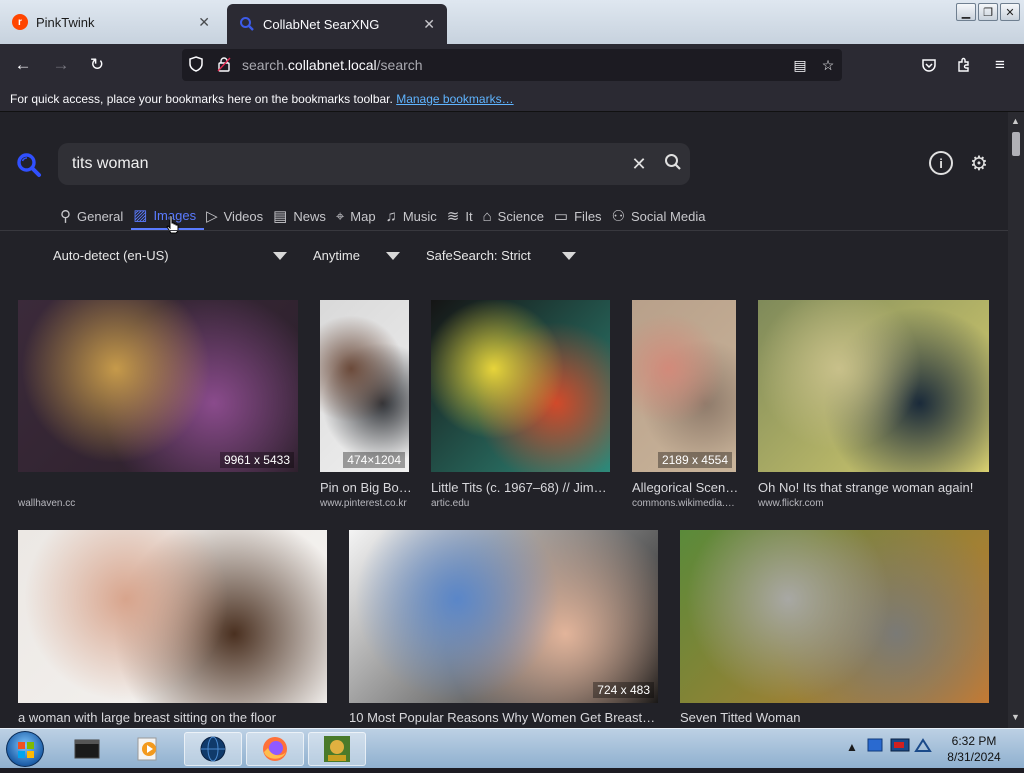  What do you see at coordinates (979, 163) in the screenshot?
I see `settings-gear-icon: ⚙` at bounding box center [979, 163].